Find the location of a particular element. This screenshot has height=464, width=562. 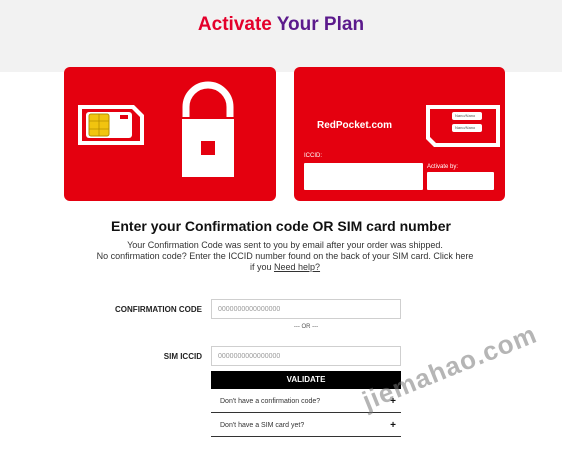

confirmation-code-input is located at coordinates (306, 309).